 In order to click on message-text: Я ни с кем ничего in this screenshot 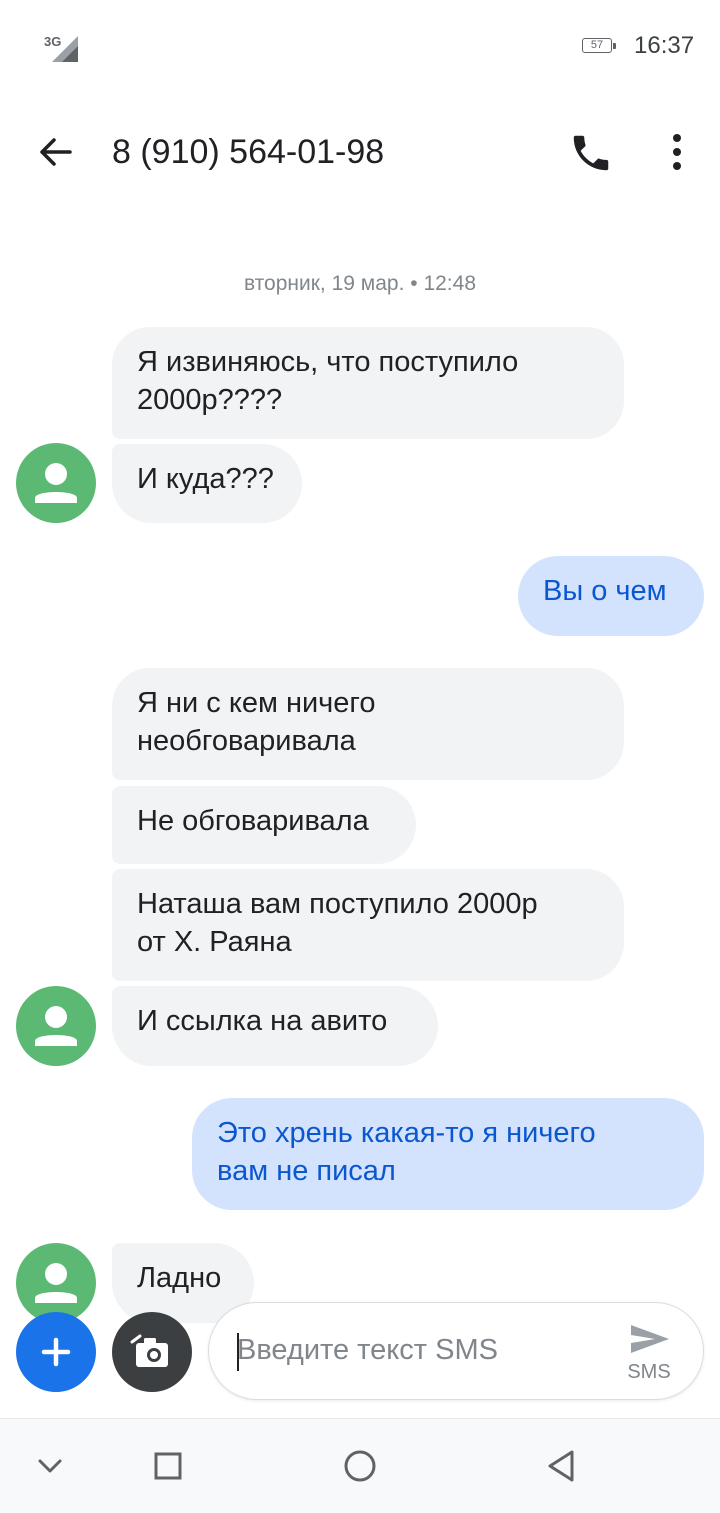, I will do `click(256, 703)`.